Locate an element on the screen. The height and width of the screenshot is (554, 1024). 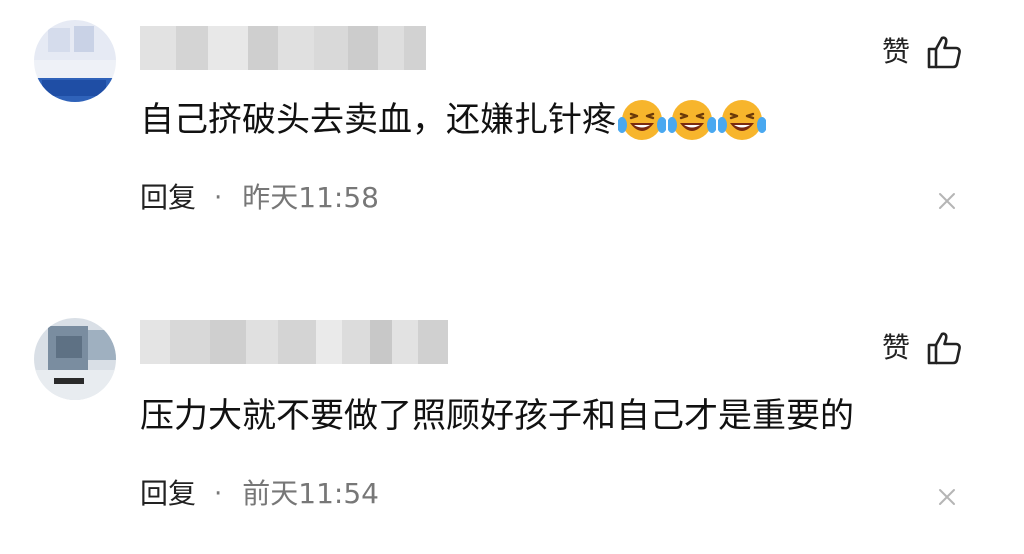
comment-text-content: 自己挤破头去卖血，还嫌扎针疼 is located at coordinates (378, 120).